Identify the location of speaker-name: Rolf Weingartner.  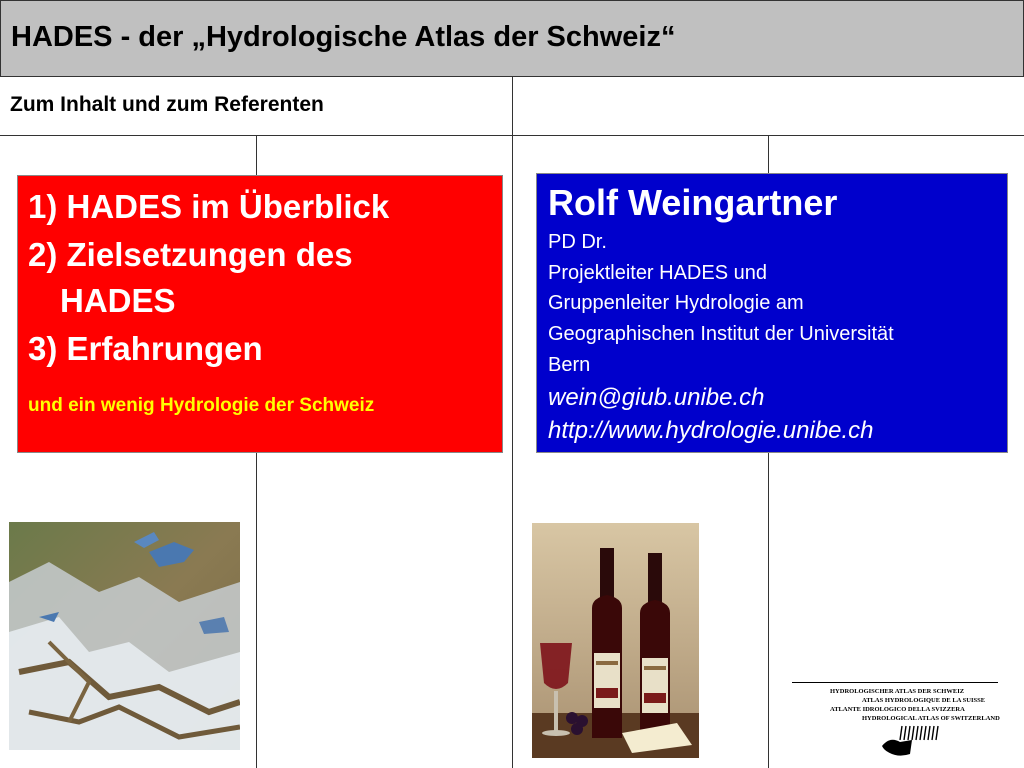
(693, 202).